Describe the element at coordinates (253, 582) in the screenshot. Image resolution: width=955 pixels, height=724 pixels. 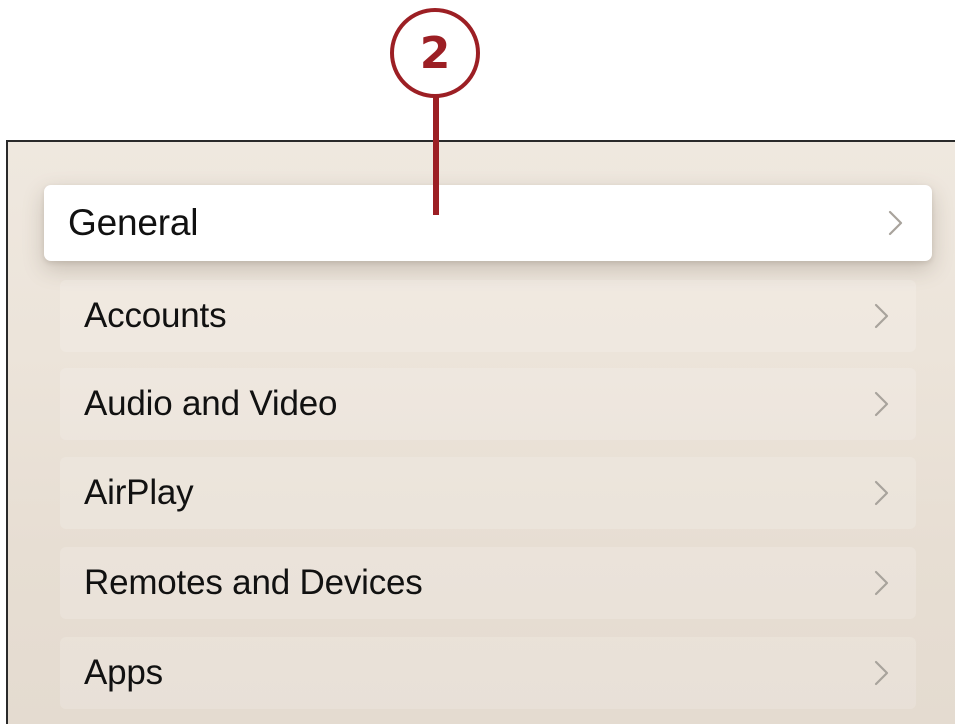
I see `menu-item-label: Remotes and Devices` at that location.